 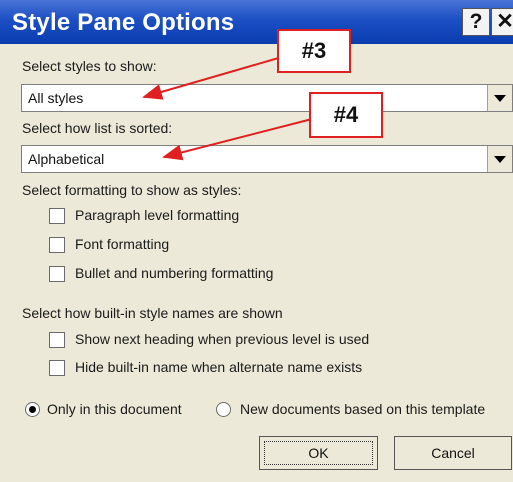 What do you see at coordinates (227, 108) in the screenshot?
I see `annotation-arrows` at bounding box center [227, 108].